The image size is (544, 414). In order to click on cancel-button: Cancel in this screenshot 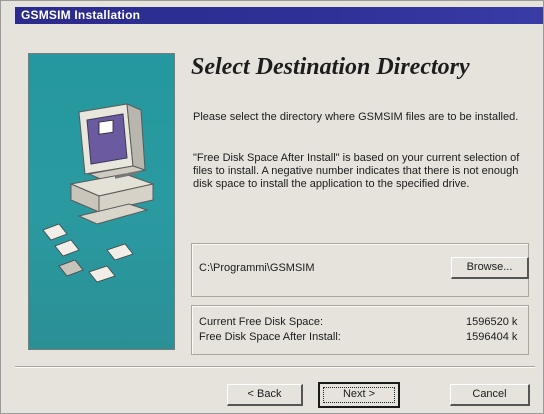, I will do `click(490, 395)`.